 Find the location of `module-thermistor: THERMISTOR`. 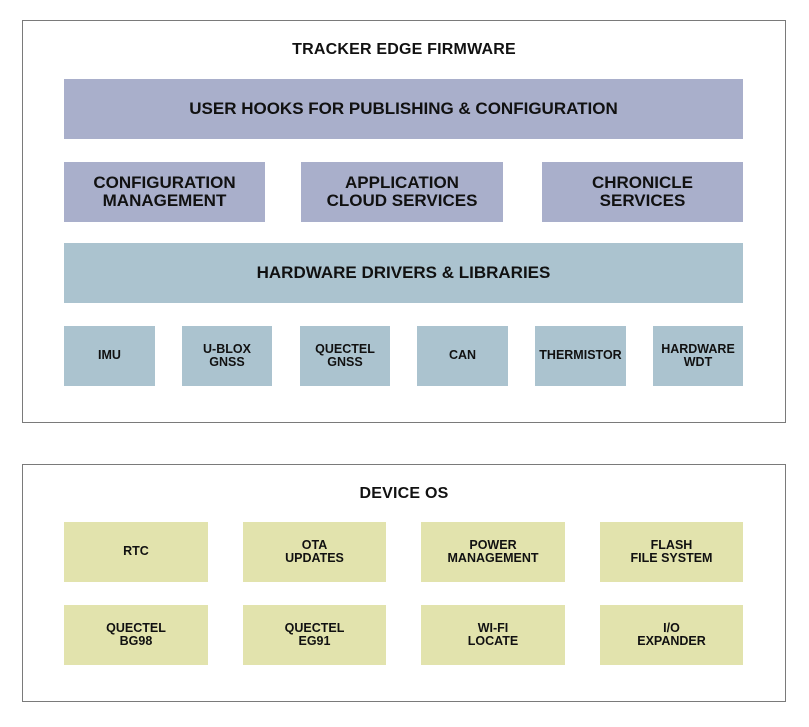

module-thermistor: THERMISTOR is located at coordinates (580, 356).